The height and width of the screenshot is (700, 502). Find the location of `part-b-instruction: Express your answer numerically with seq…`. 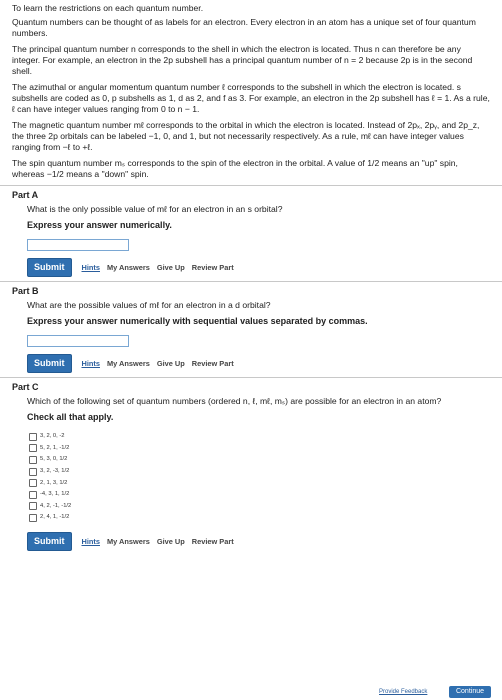

part-b-instruction: Express your answer numerically with seq… is located at coordinates (197, 321).